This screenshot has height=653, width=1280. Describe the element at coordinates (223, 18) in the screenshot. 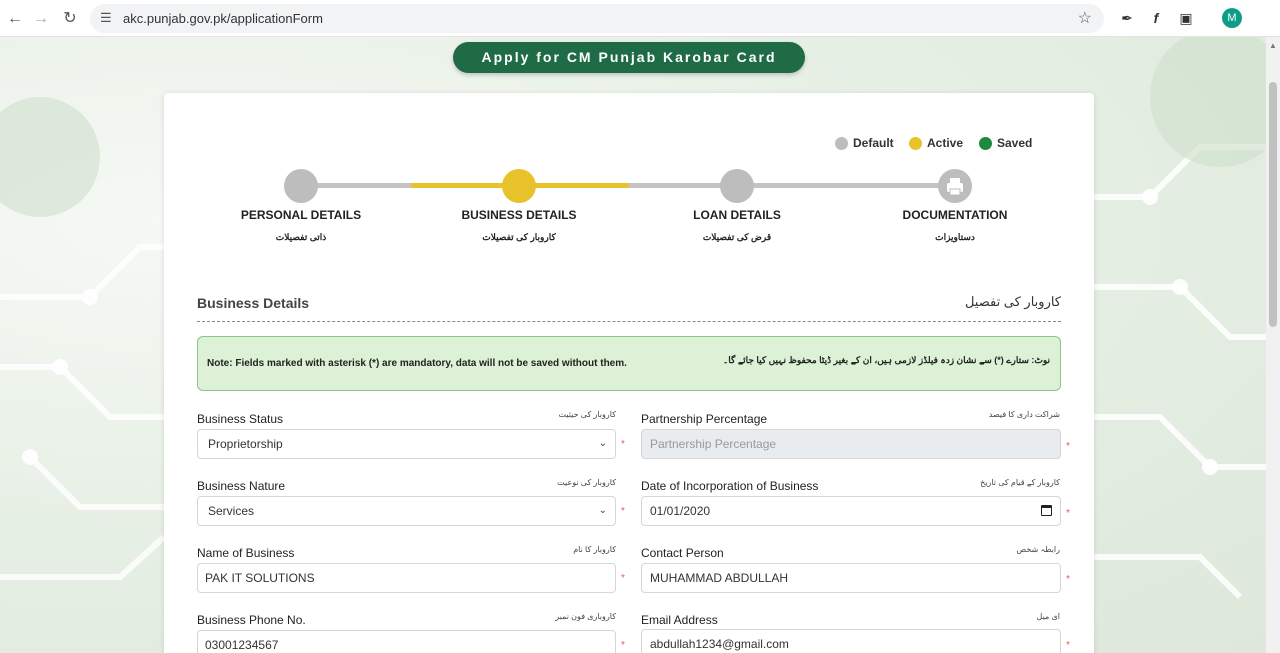

I see `url-text: akc.punjab.gov.pk/applicationForm` at that location.